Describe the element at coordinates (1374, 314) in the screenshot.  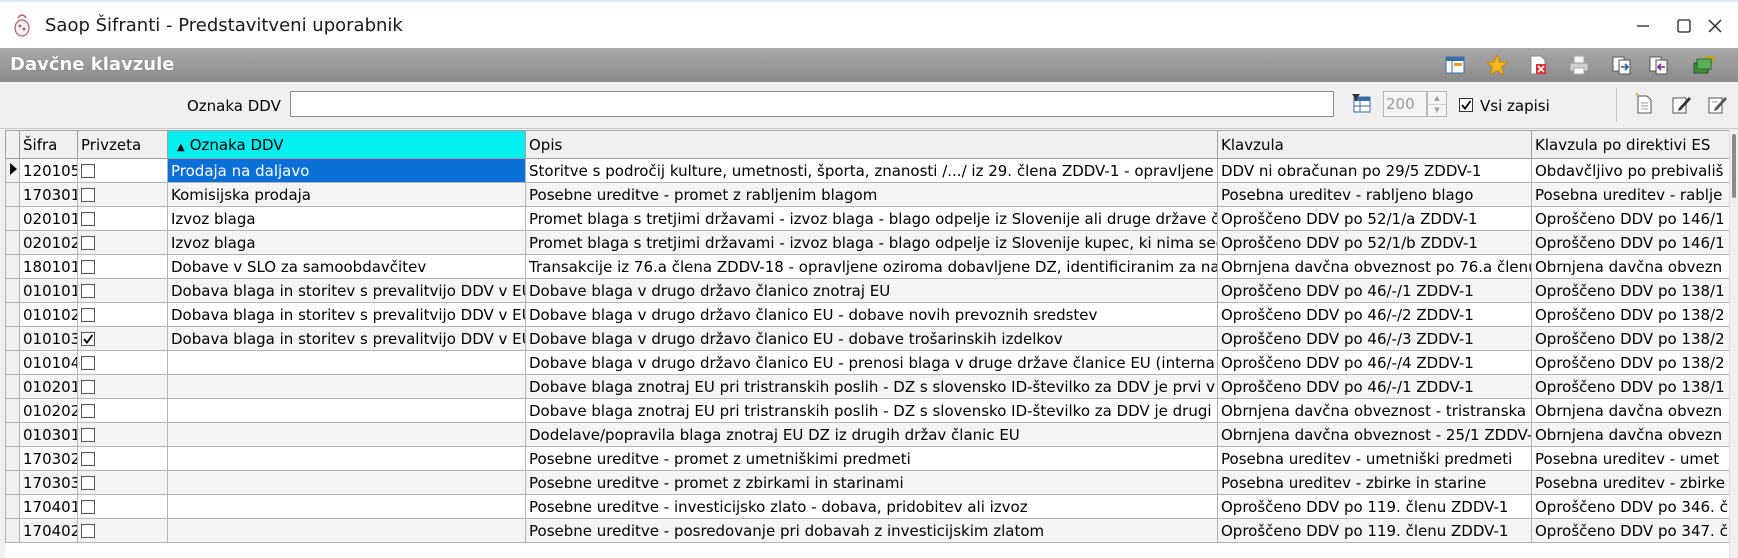
I see `cell-klavzula: Oproščeno DDV po 46/-/2 ZDDV-1` at that location.